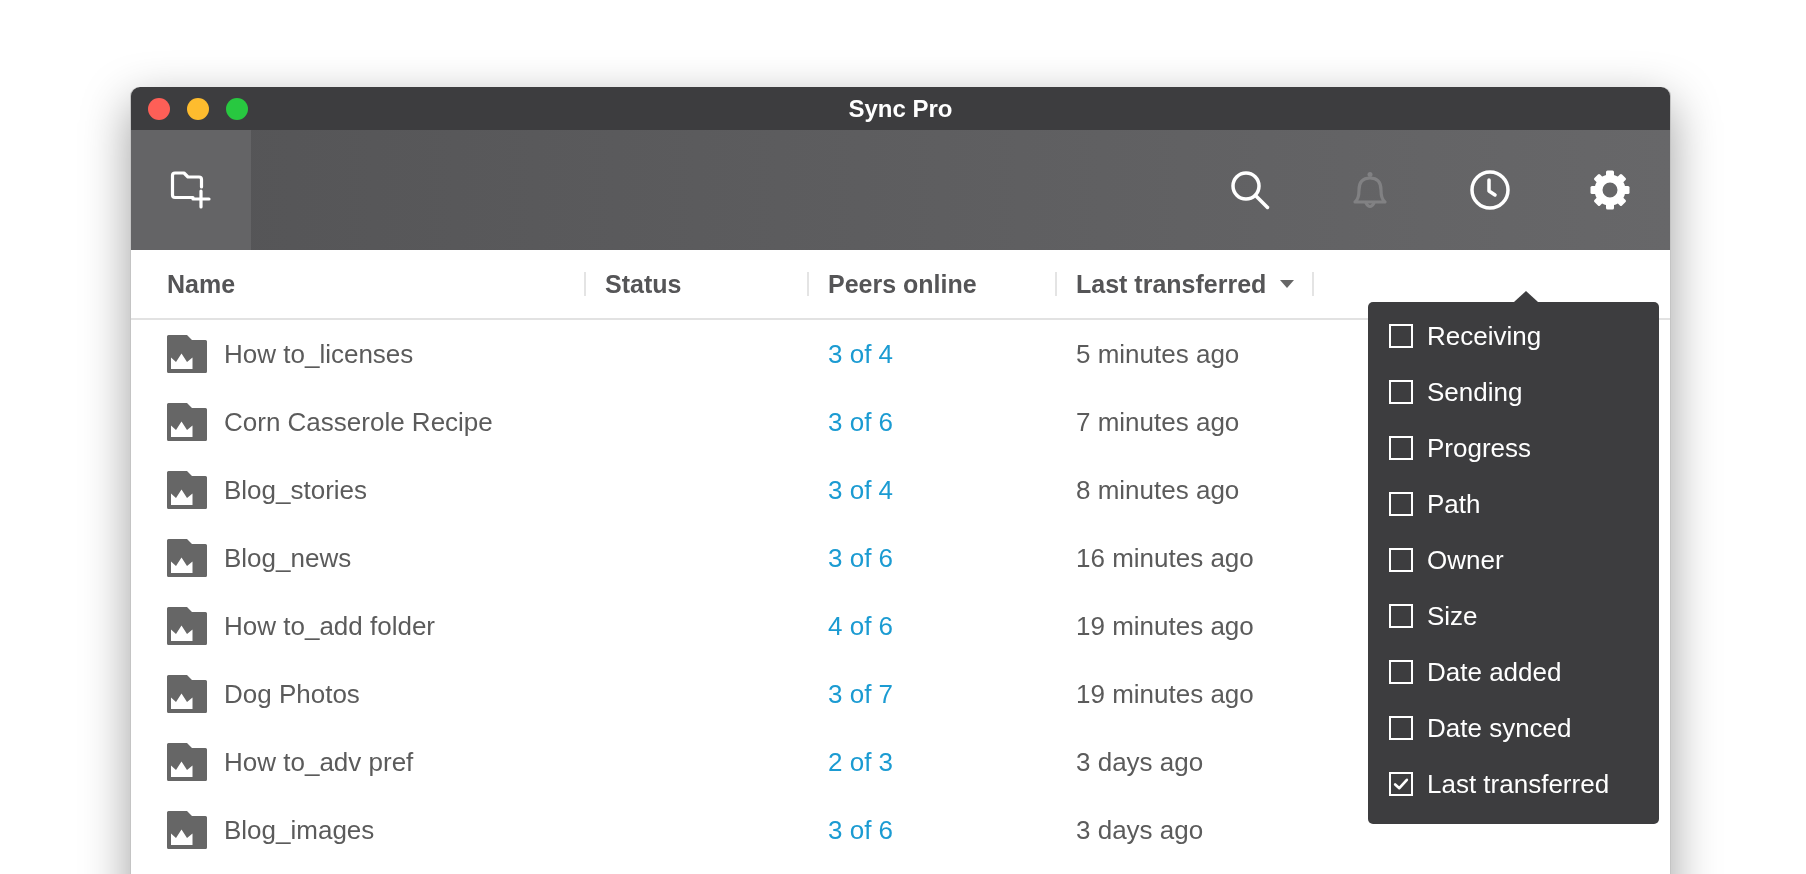  What do you see at coordinates (159, 108) in the screenshot?
I see `close-button` at bounding box center [159, 108].